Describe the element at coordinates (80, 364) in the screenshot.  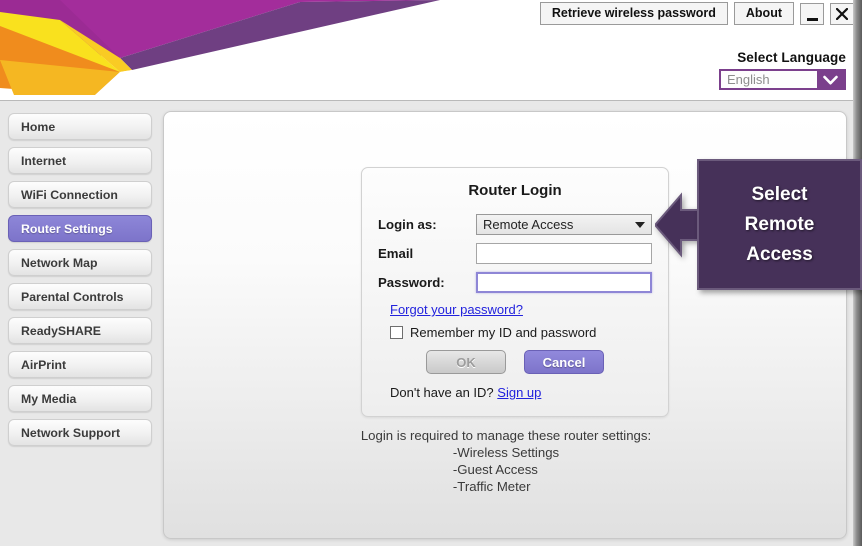
I see `sidebar-item-airprint: AirPrint` at that location.